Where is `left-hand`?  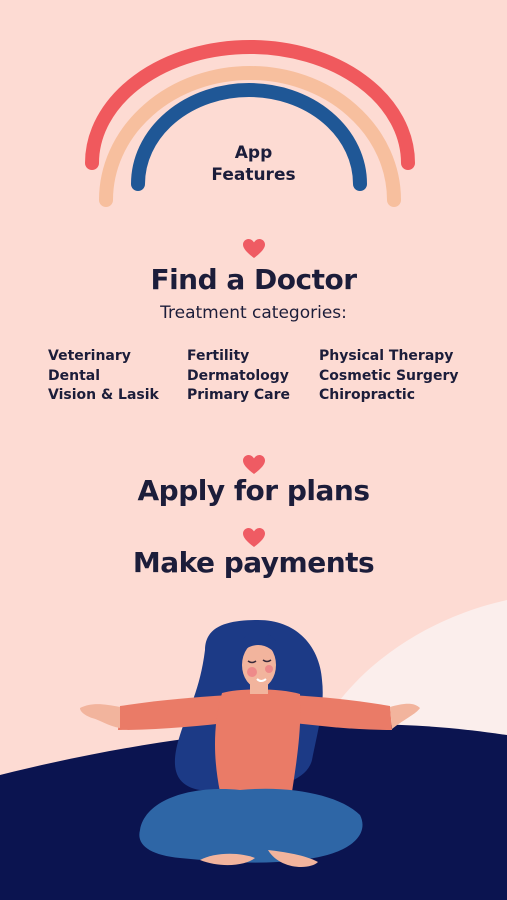 left-hand is located at coordinates (100, 716).